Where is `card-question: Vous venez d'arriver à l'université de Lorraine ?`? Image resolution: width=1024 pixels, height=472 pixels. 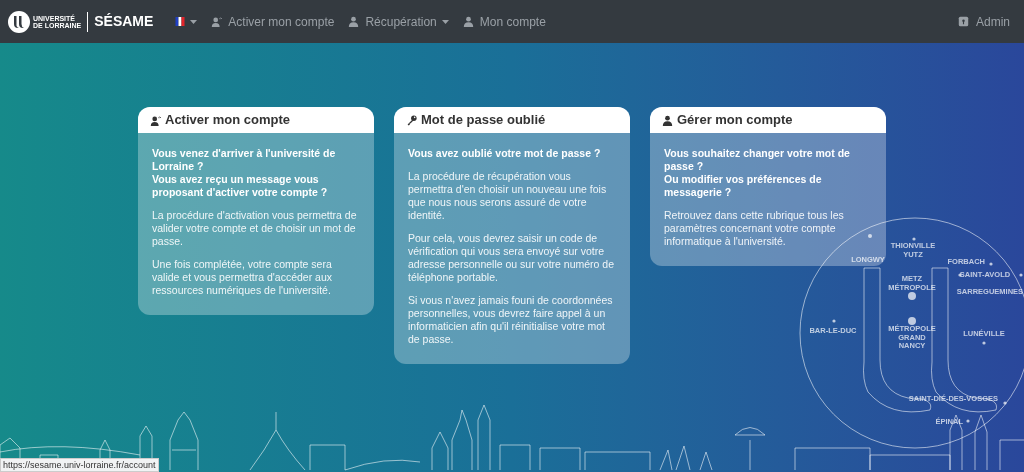 card-question: Vous venez d'arriver à l'université de Lorraine ? is located at coordinates (244, 160).